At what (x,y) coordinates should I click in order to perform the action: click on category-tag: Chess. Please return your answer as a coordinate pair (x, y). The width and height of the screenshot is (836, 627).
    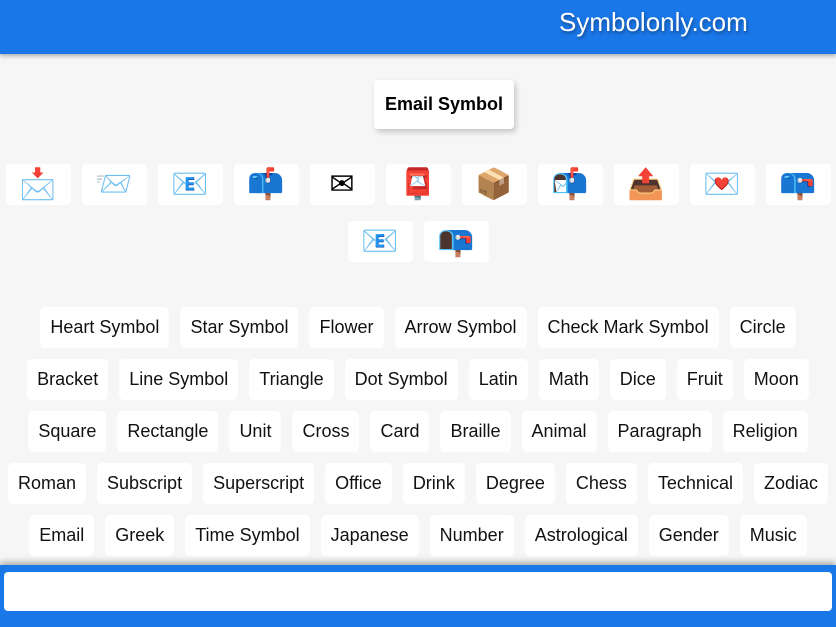
    Looking at the image, I should click on (601, 483).